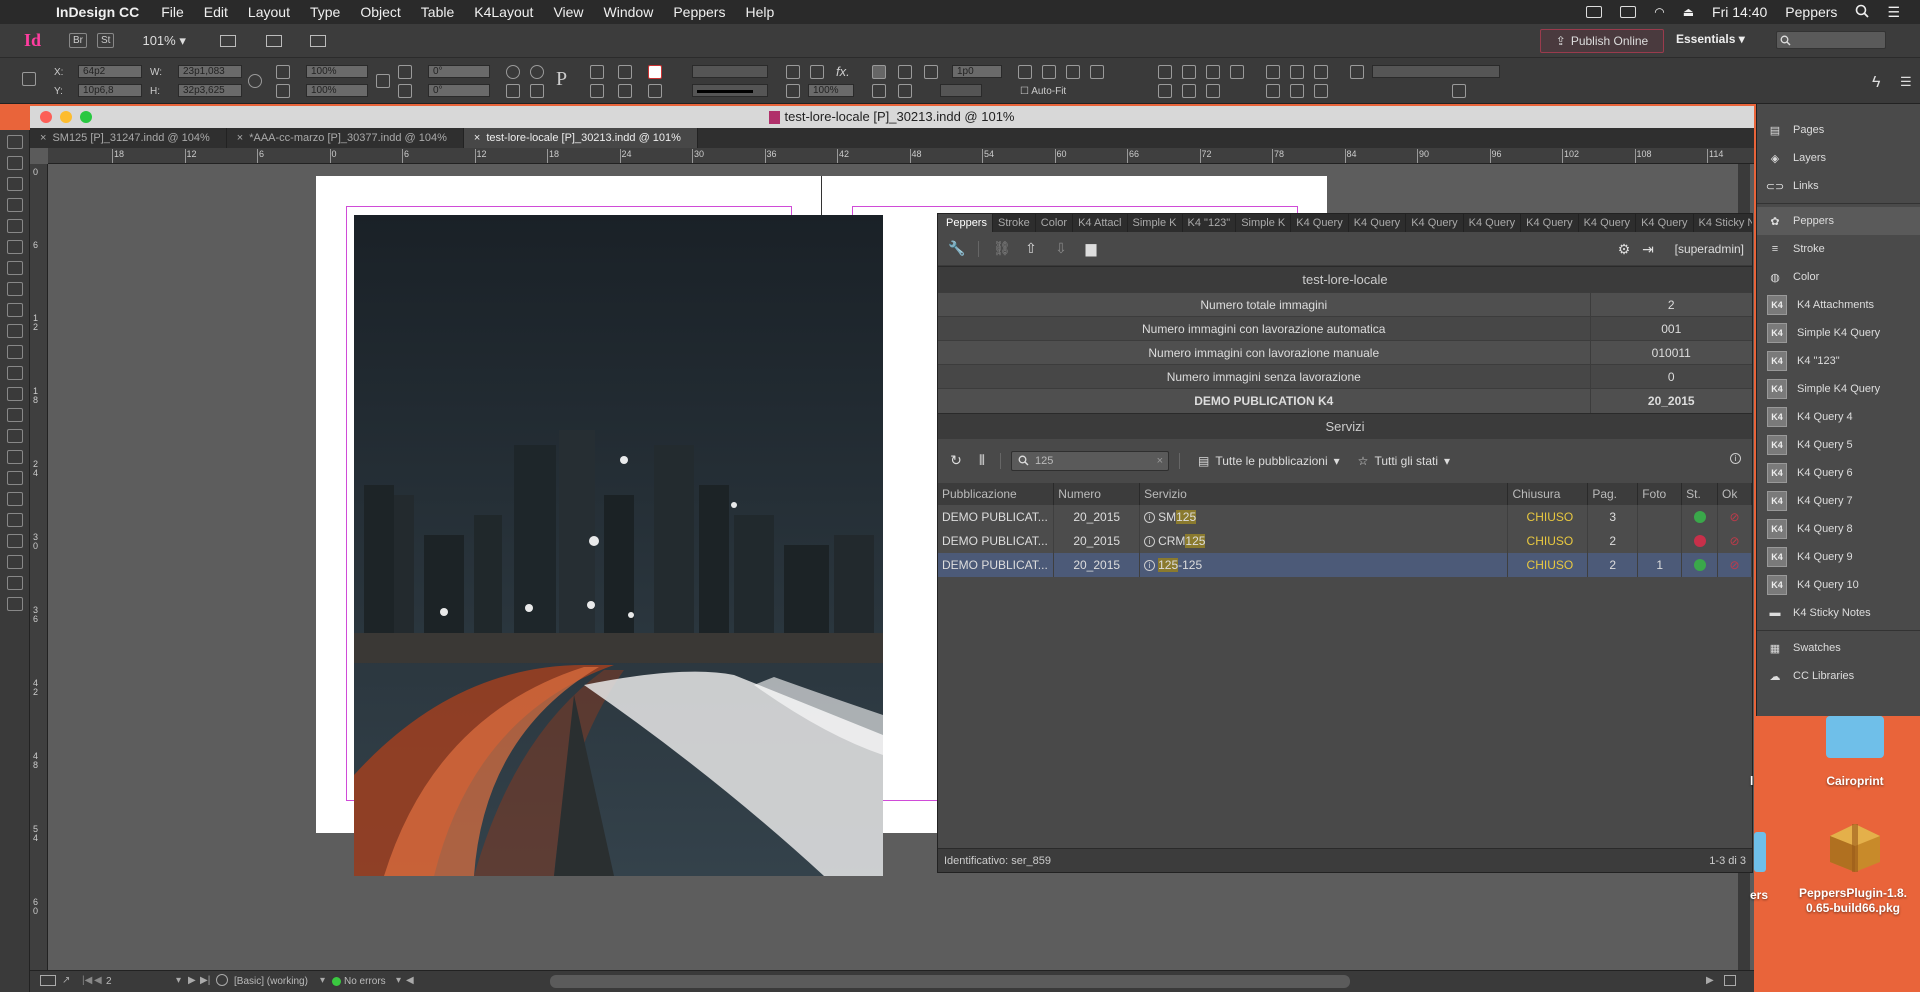 Image resolution: width=1920 pixels, height=992 pixels. What do you see at coordinates (106, 40) in the screenshot?
I see `stock-button: St` at bounding box center [106, 40].